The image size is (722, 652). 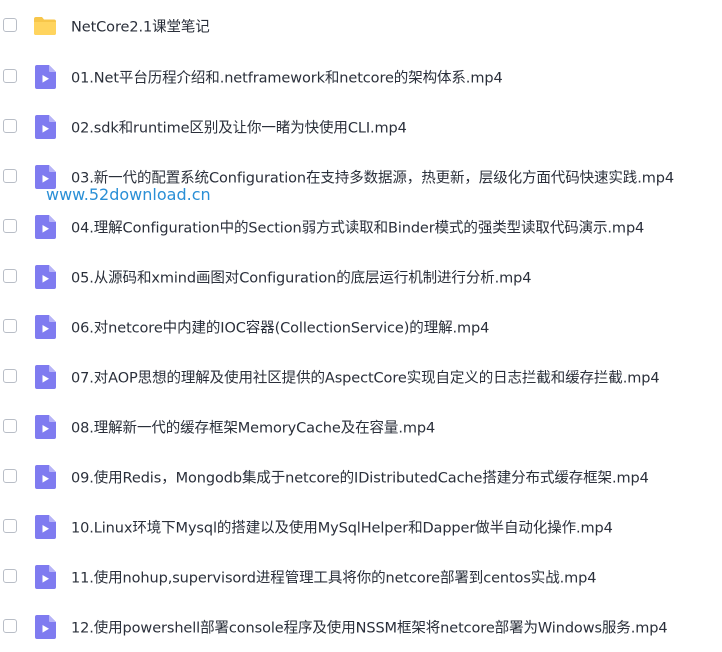 I want to click on folder-row: NetCore2.1课堂笔记, so click(x=361, y=26).